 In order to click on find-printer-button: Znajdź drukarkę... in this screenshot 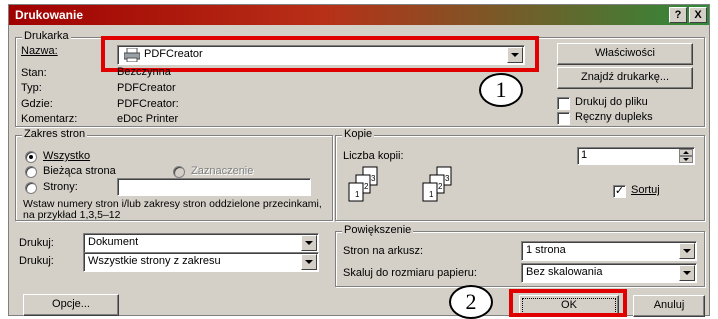, I will do `click(625, 78)`.